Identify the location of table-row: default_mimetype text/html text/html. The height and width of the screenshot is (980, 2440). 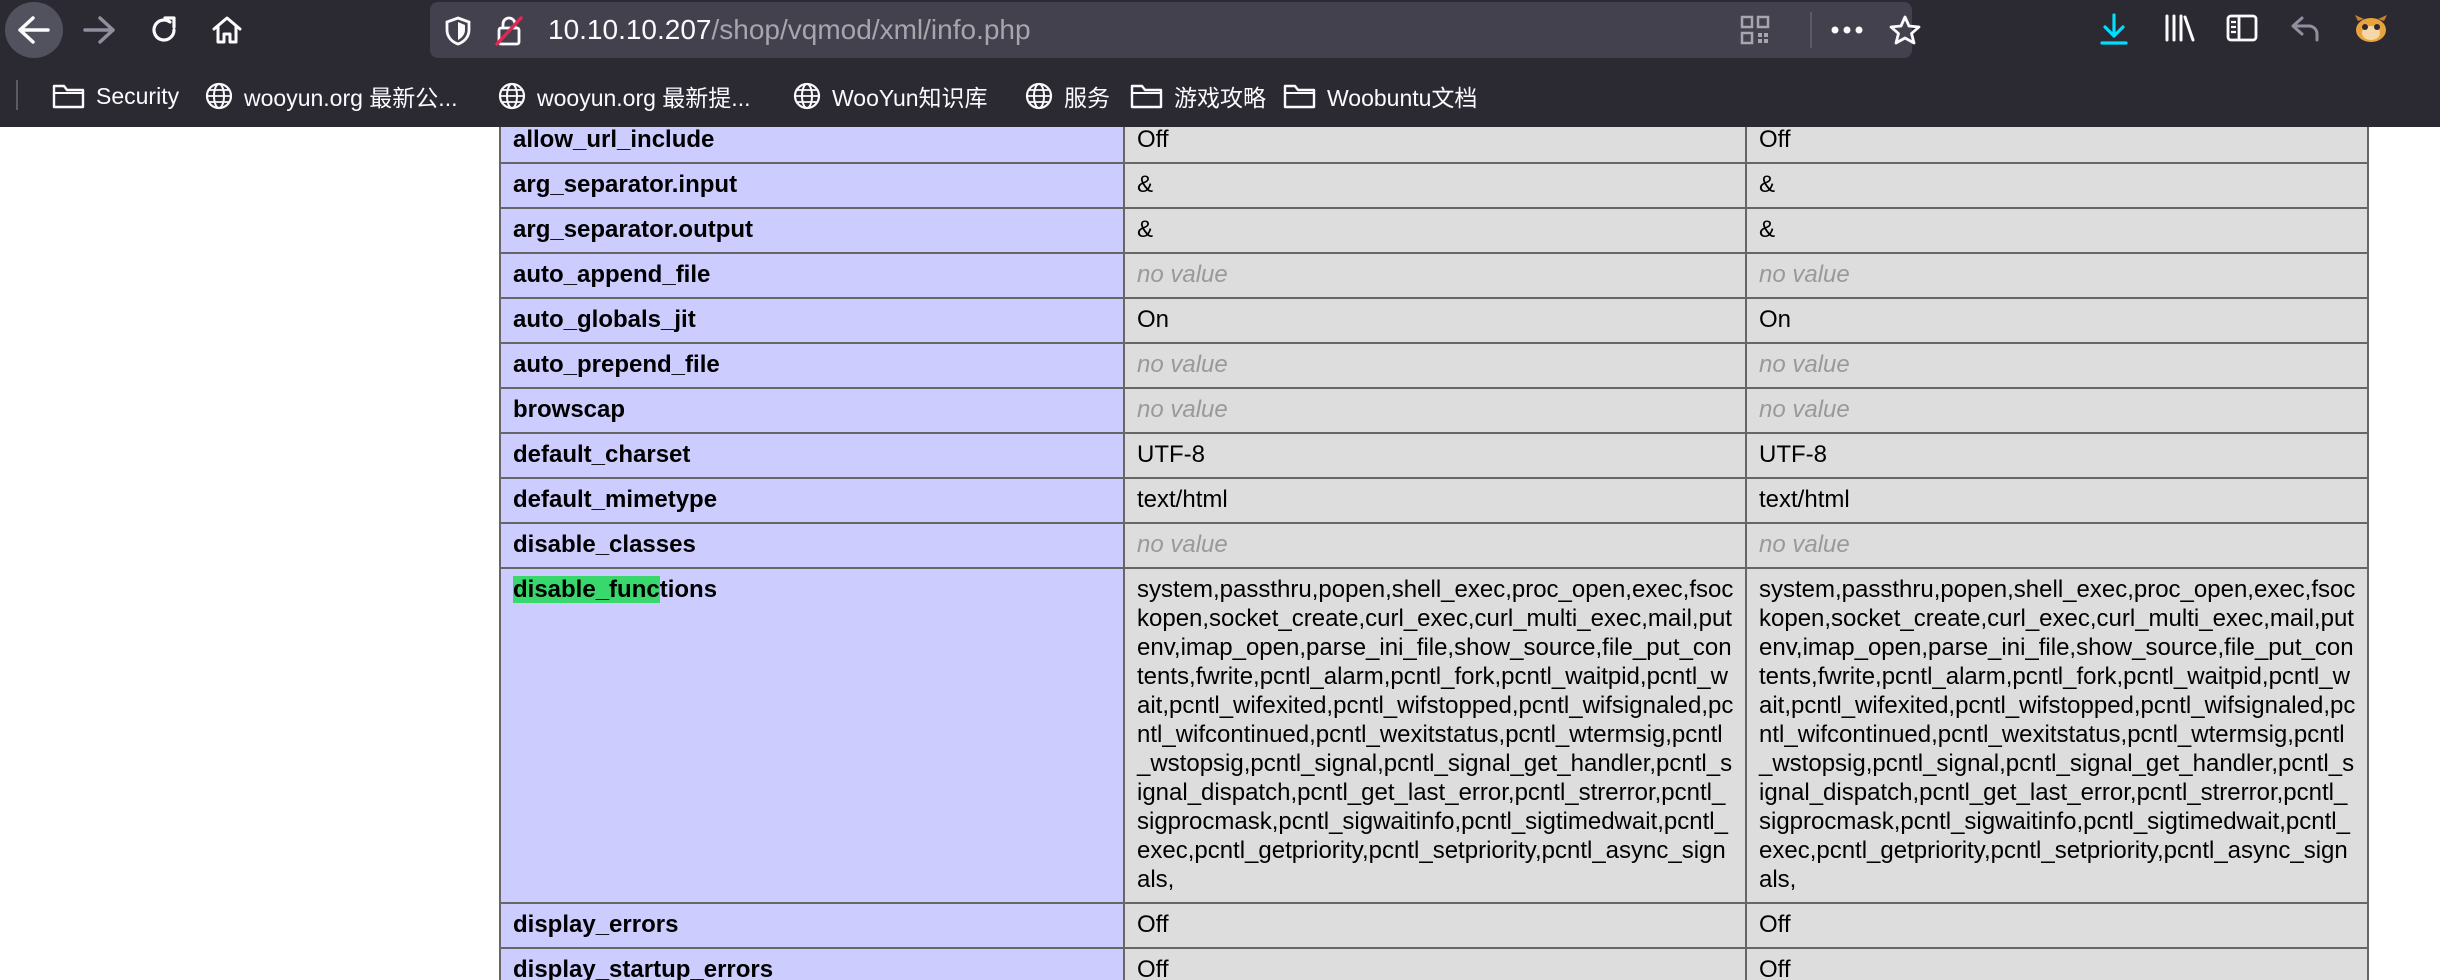
(1434, 500).